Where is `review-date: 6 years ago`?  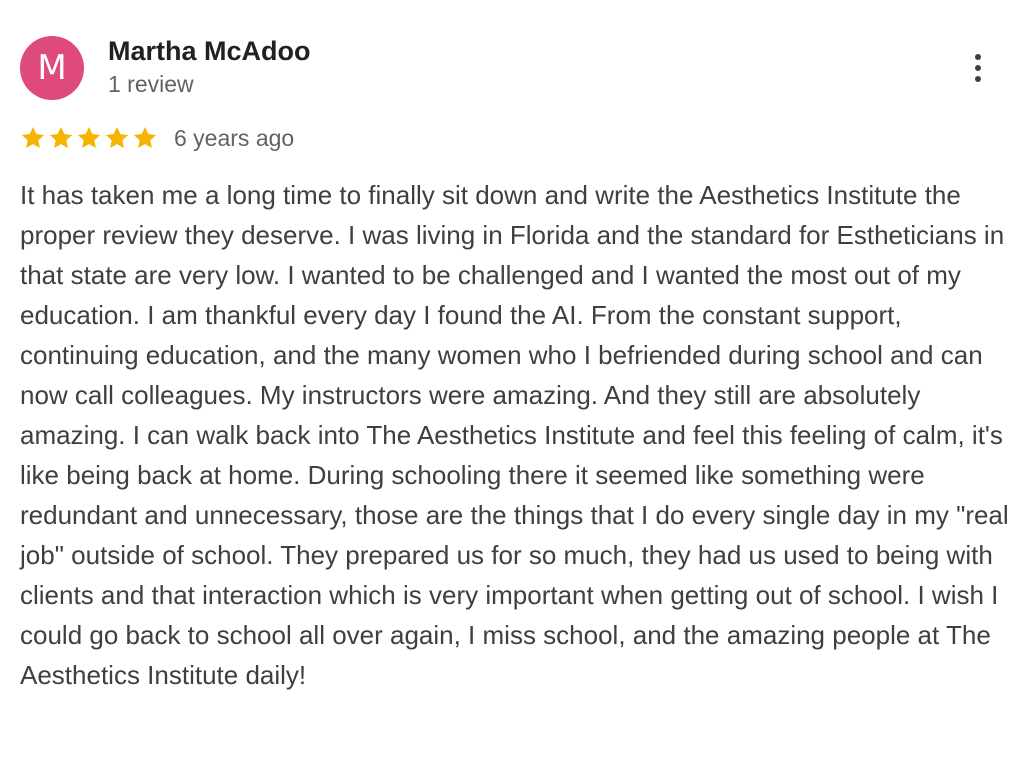 review-date: 6 years ago is located at coordinates (234, 137).